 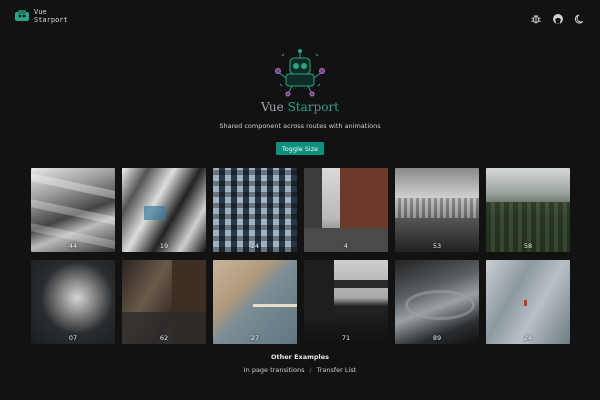 I want to click on image-card: 53, so click(x=437, y=210).